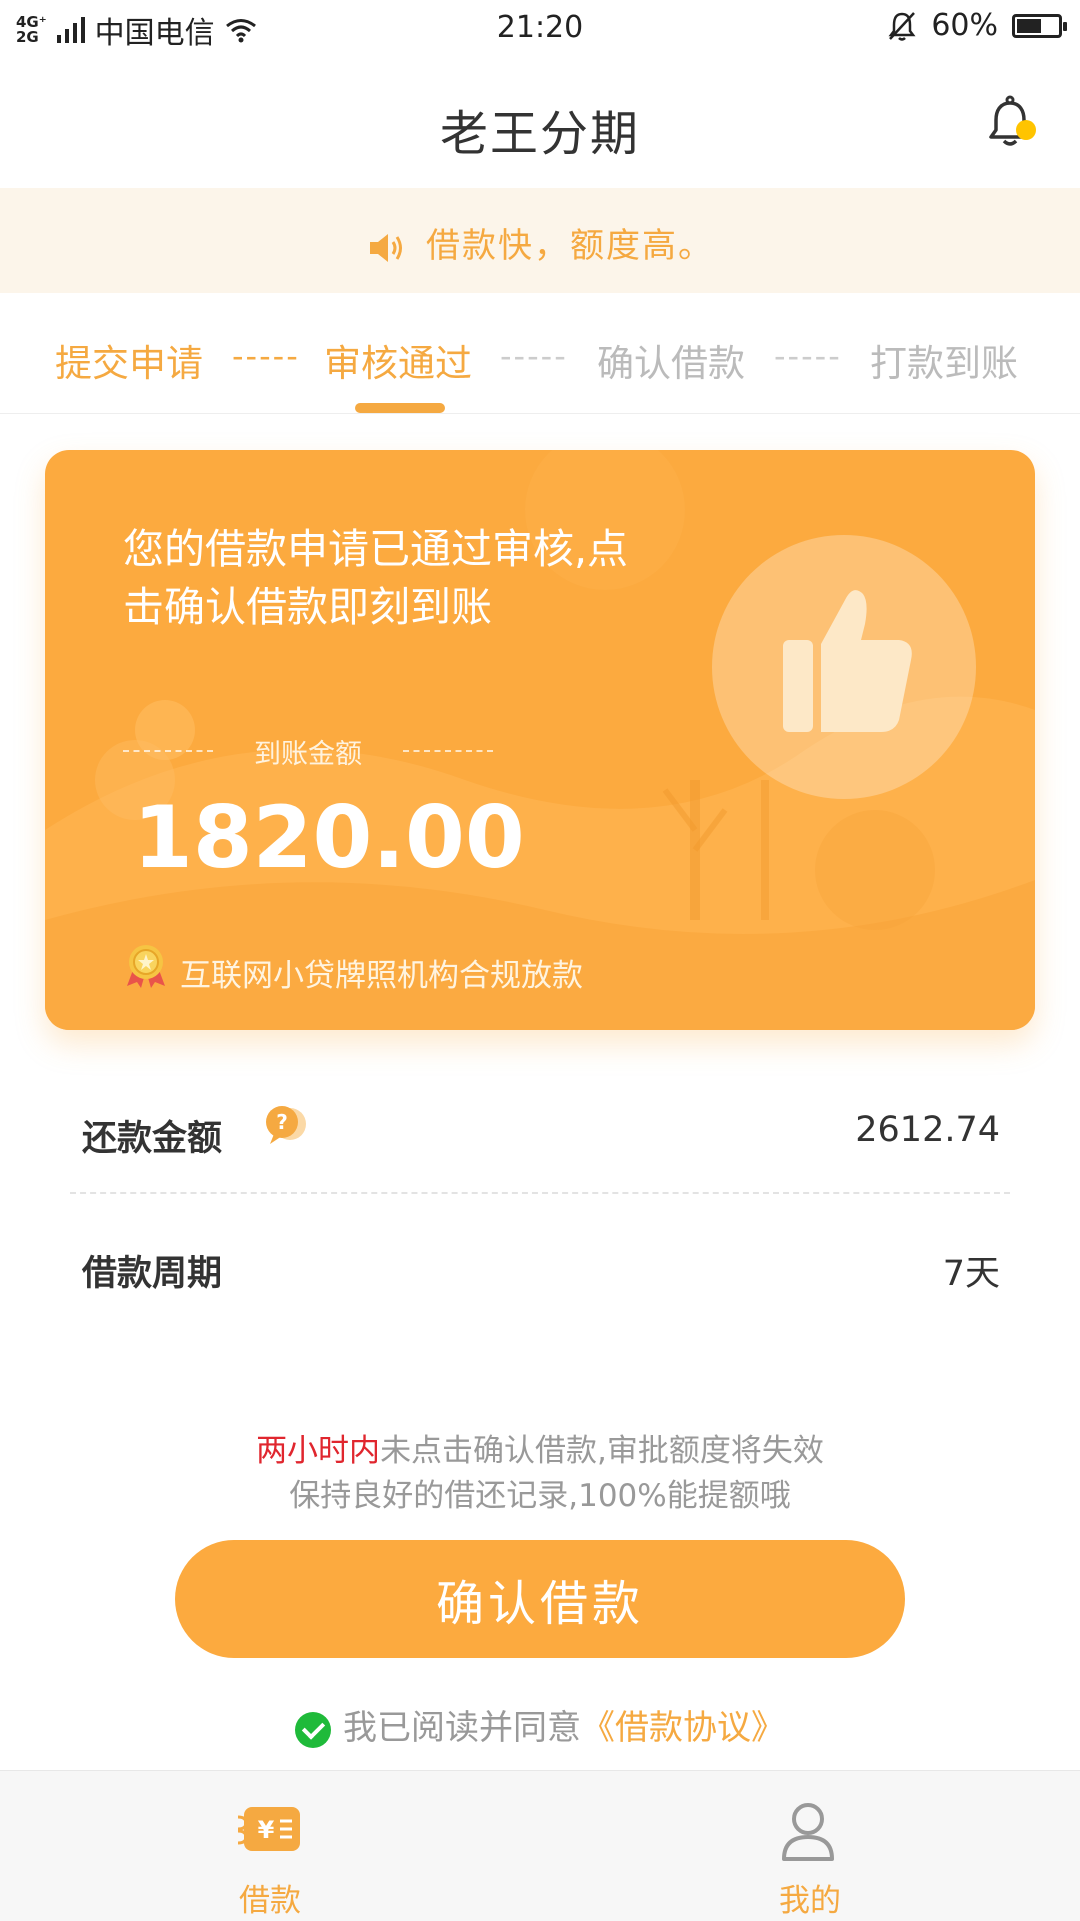  What do you see at coordinates (540, 28) in the screenshot?
I see `status-bar: 4G⁺ 2G 中国电信 21:20 60%` at bounding box center [540, 28].